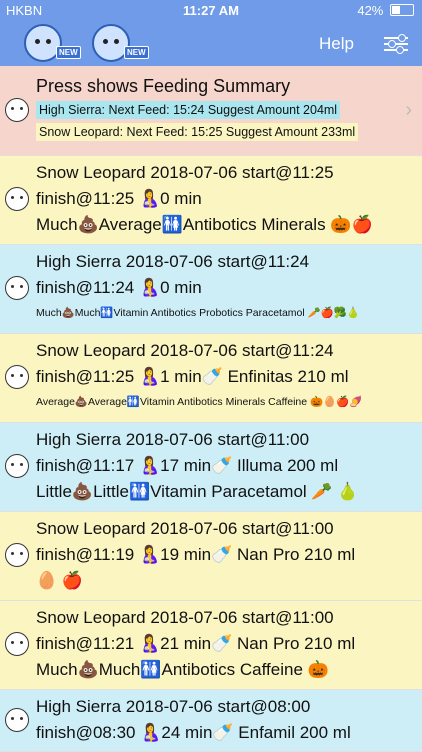  I want to click on crying-baby-icon, so click(17, 109).